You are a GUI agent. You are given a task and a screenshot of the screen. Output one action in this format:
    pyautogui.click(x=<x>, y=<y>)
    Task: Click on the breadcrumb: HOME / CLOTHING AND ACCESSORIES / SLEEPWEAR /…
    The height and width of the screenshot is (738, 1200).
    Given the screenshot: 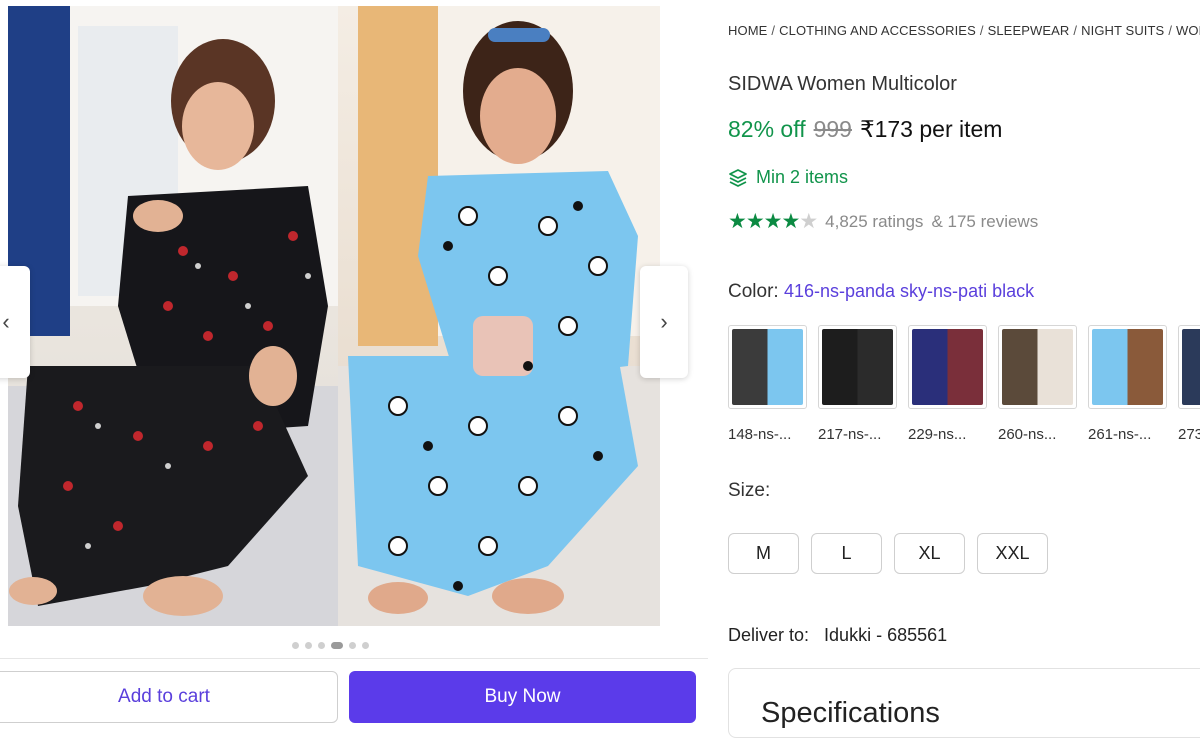 What is the action you would take?
    pyautogui.click(x=964, y=30)
    